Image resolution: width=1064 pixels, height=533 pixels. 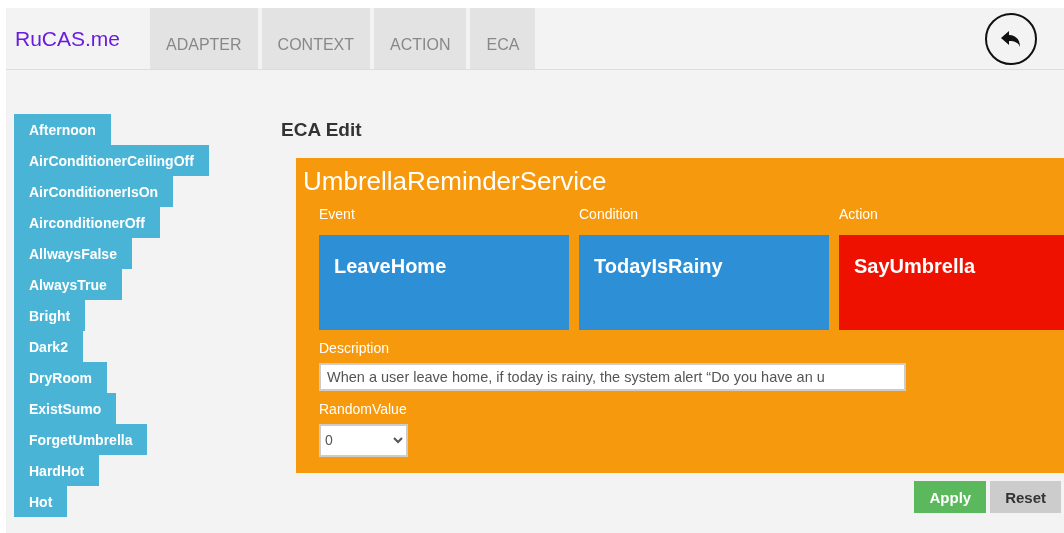 What do you see at coordinates (363, 440) in the screenshot?
I see `random-value-select: 0` at bounding box center [363, 440].